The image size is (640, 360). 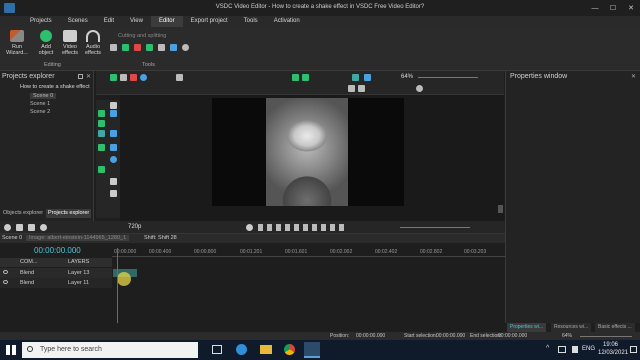 I want to click on play-icon, so click(x=7, y=227).